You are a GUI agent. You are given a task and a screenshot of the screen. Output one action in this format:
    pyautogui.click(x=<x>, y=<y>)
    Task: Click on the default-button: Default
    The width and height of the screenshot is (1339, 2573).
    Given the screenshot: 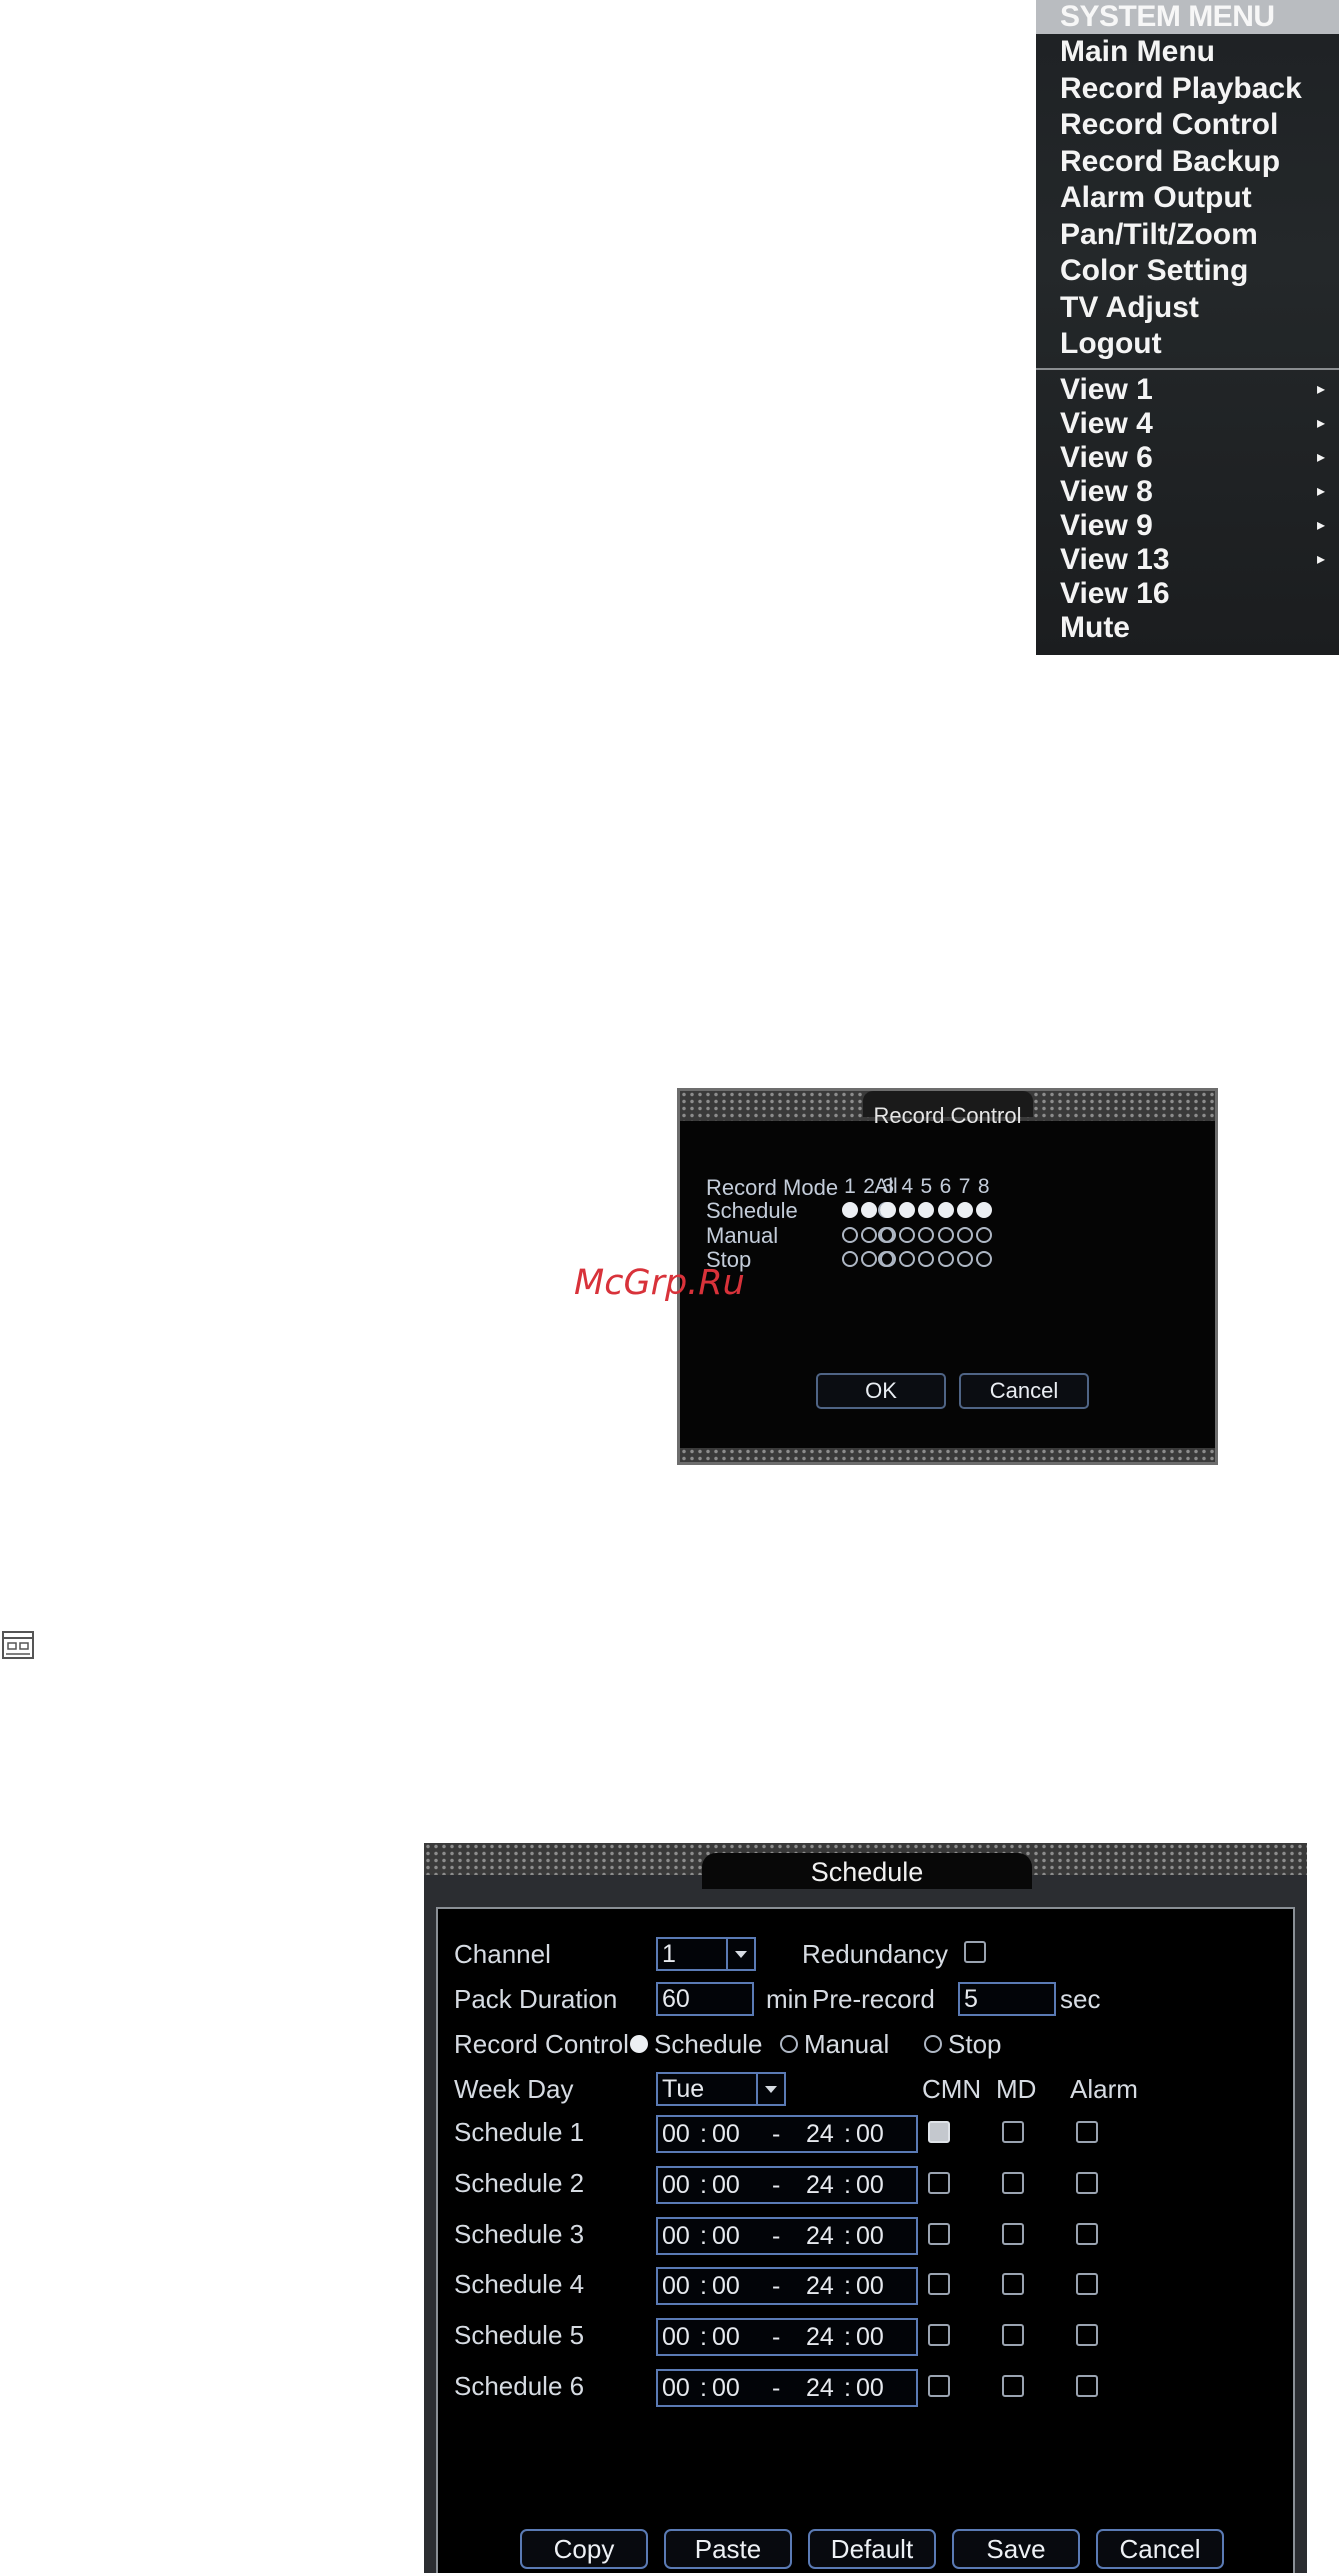 What is the action you would take?
    pyautogui.click(x=872, y=2549)
    